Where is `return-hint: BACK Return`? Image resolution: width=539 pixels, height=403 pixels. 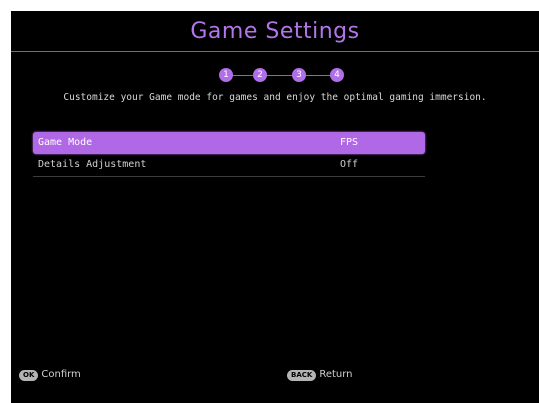 return-hint: BACK Return is located at coordinates (320, 375).